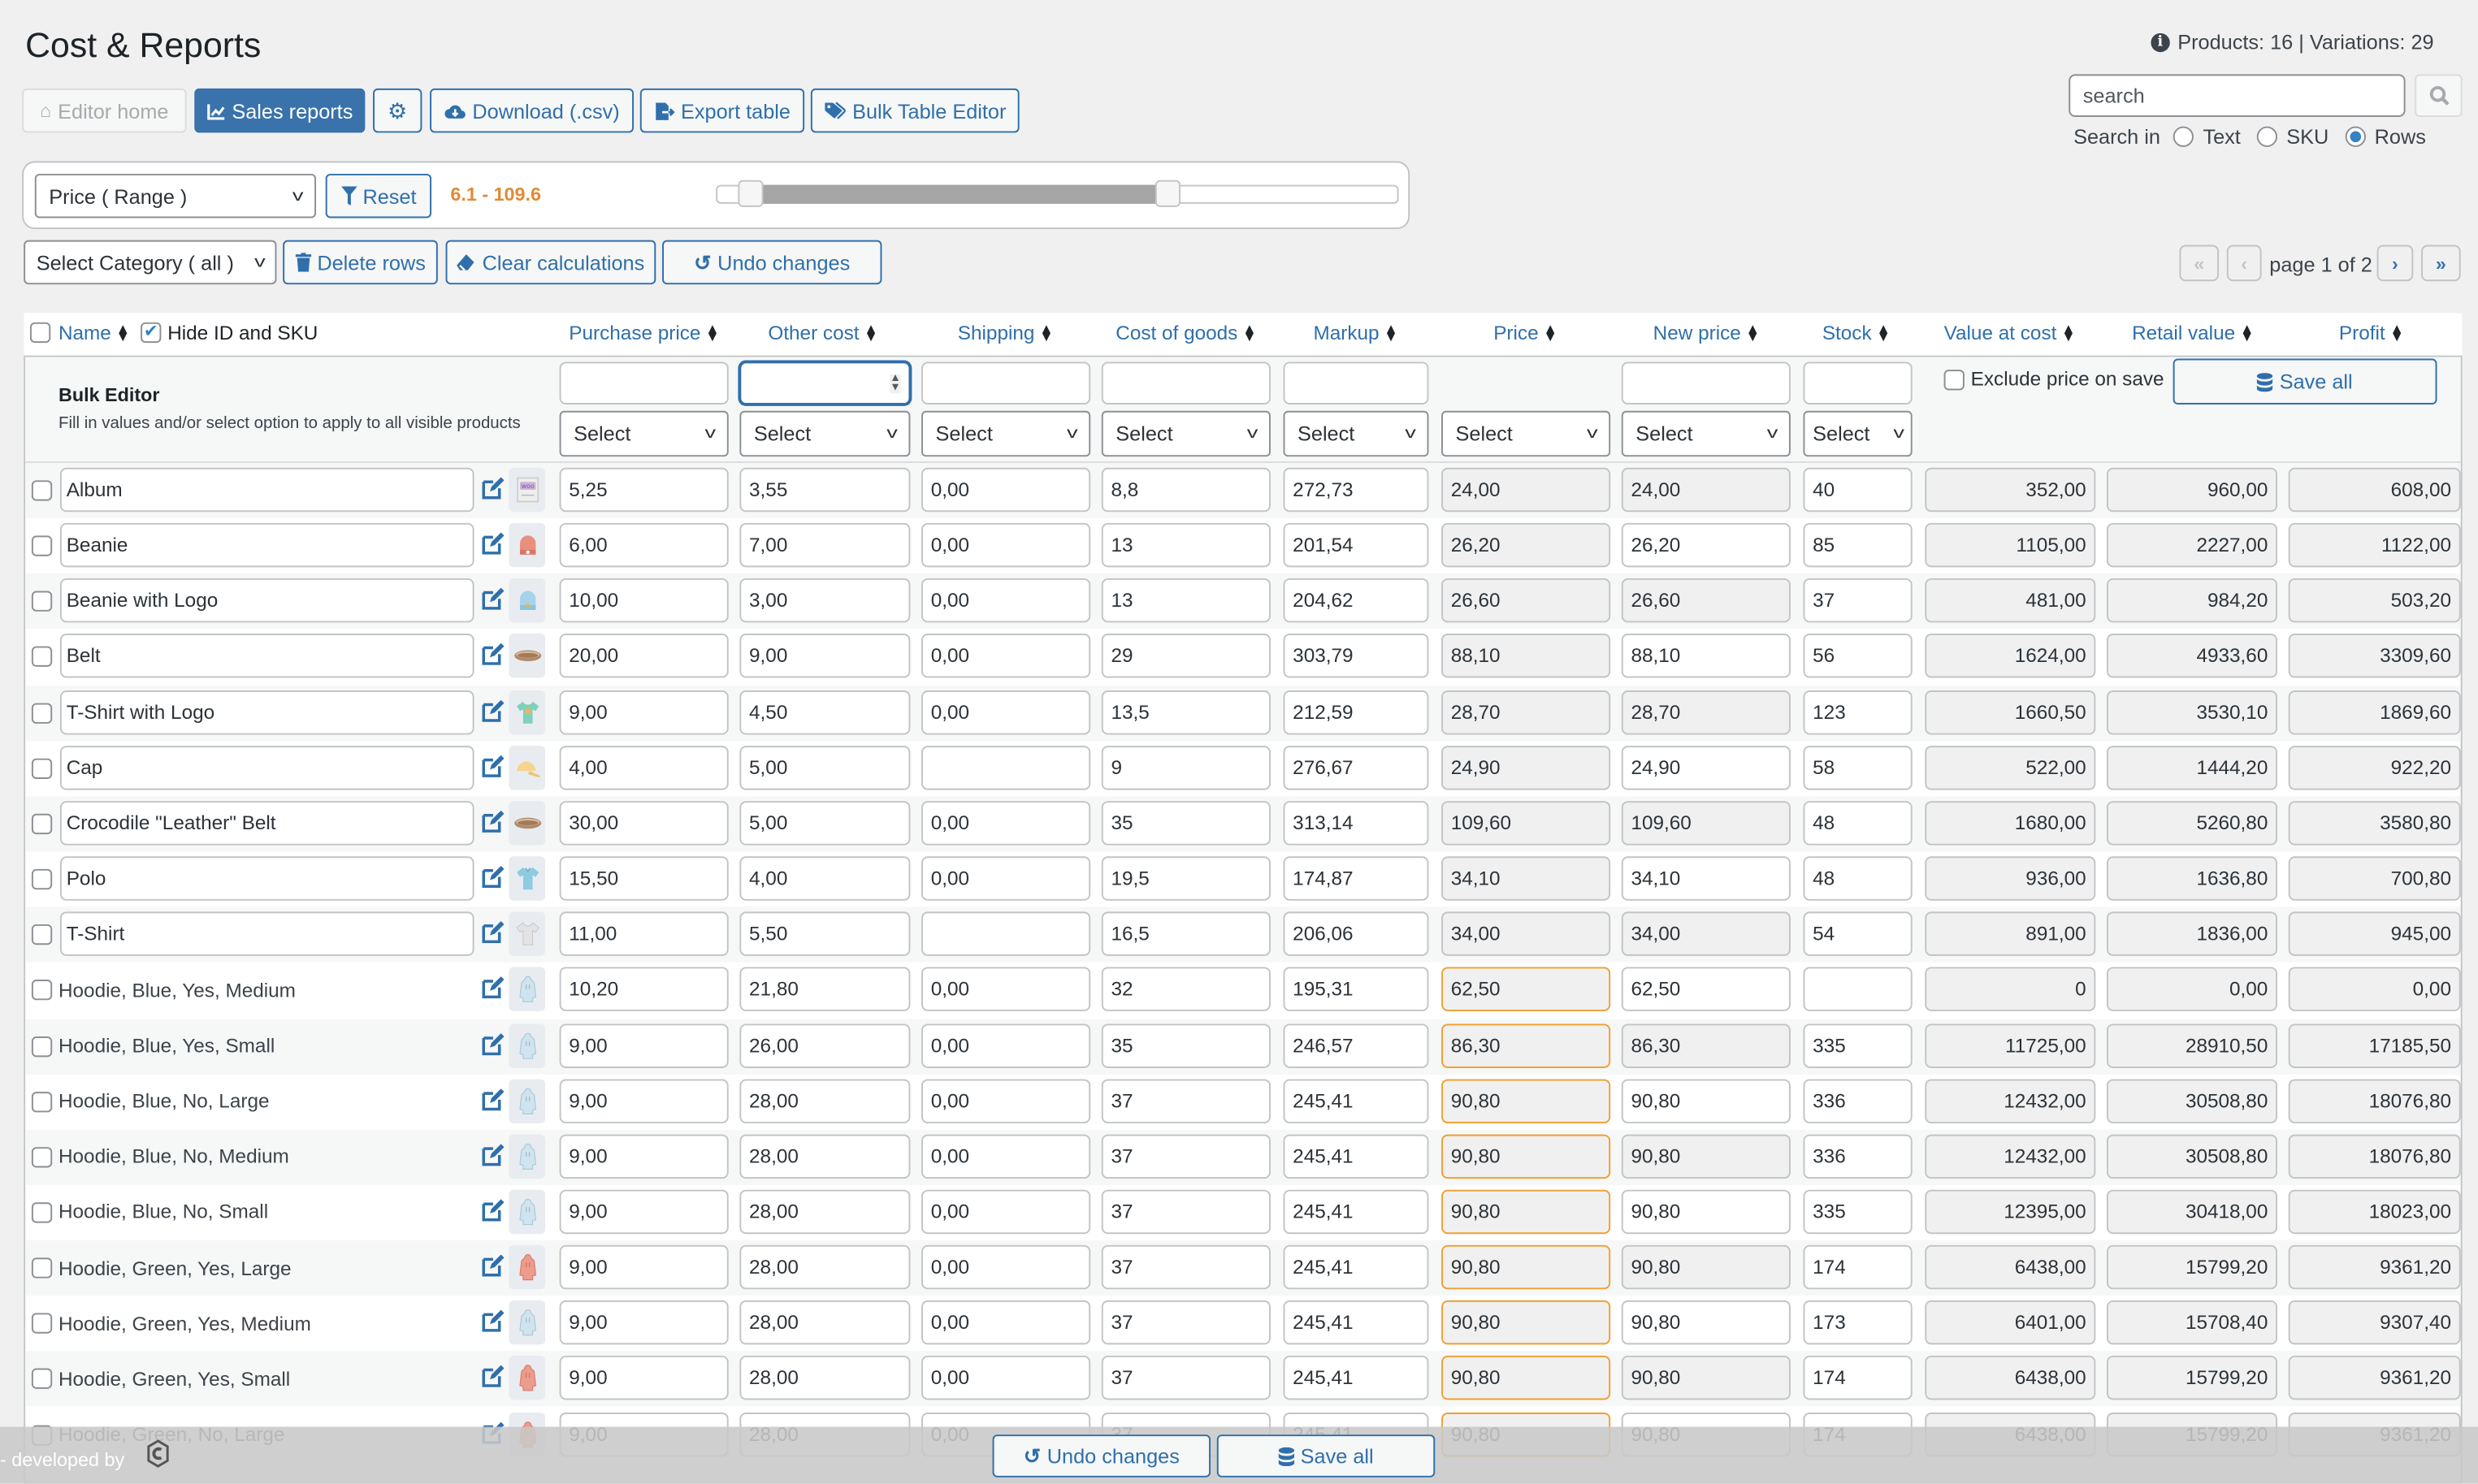  I want to click on cell-other: 4,00, so click(825, 878).